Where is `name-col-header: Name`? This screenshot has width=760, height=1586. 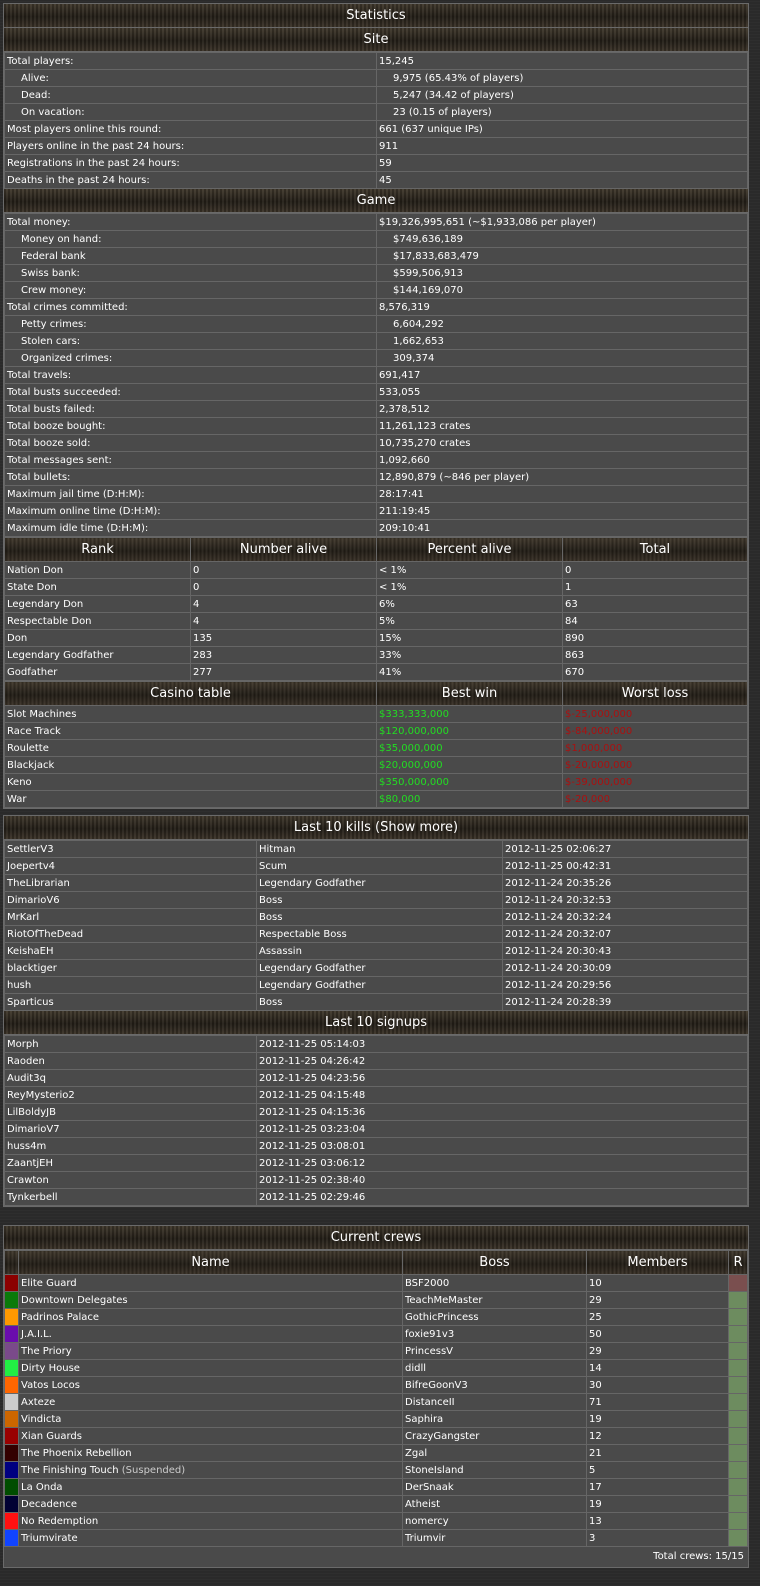 name-col-header: Name is located at coordinates (210, 1262).